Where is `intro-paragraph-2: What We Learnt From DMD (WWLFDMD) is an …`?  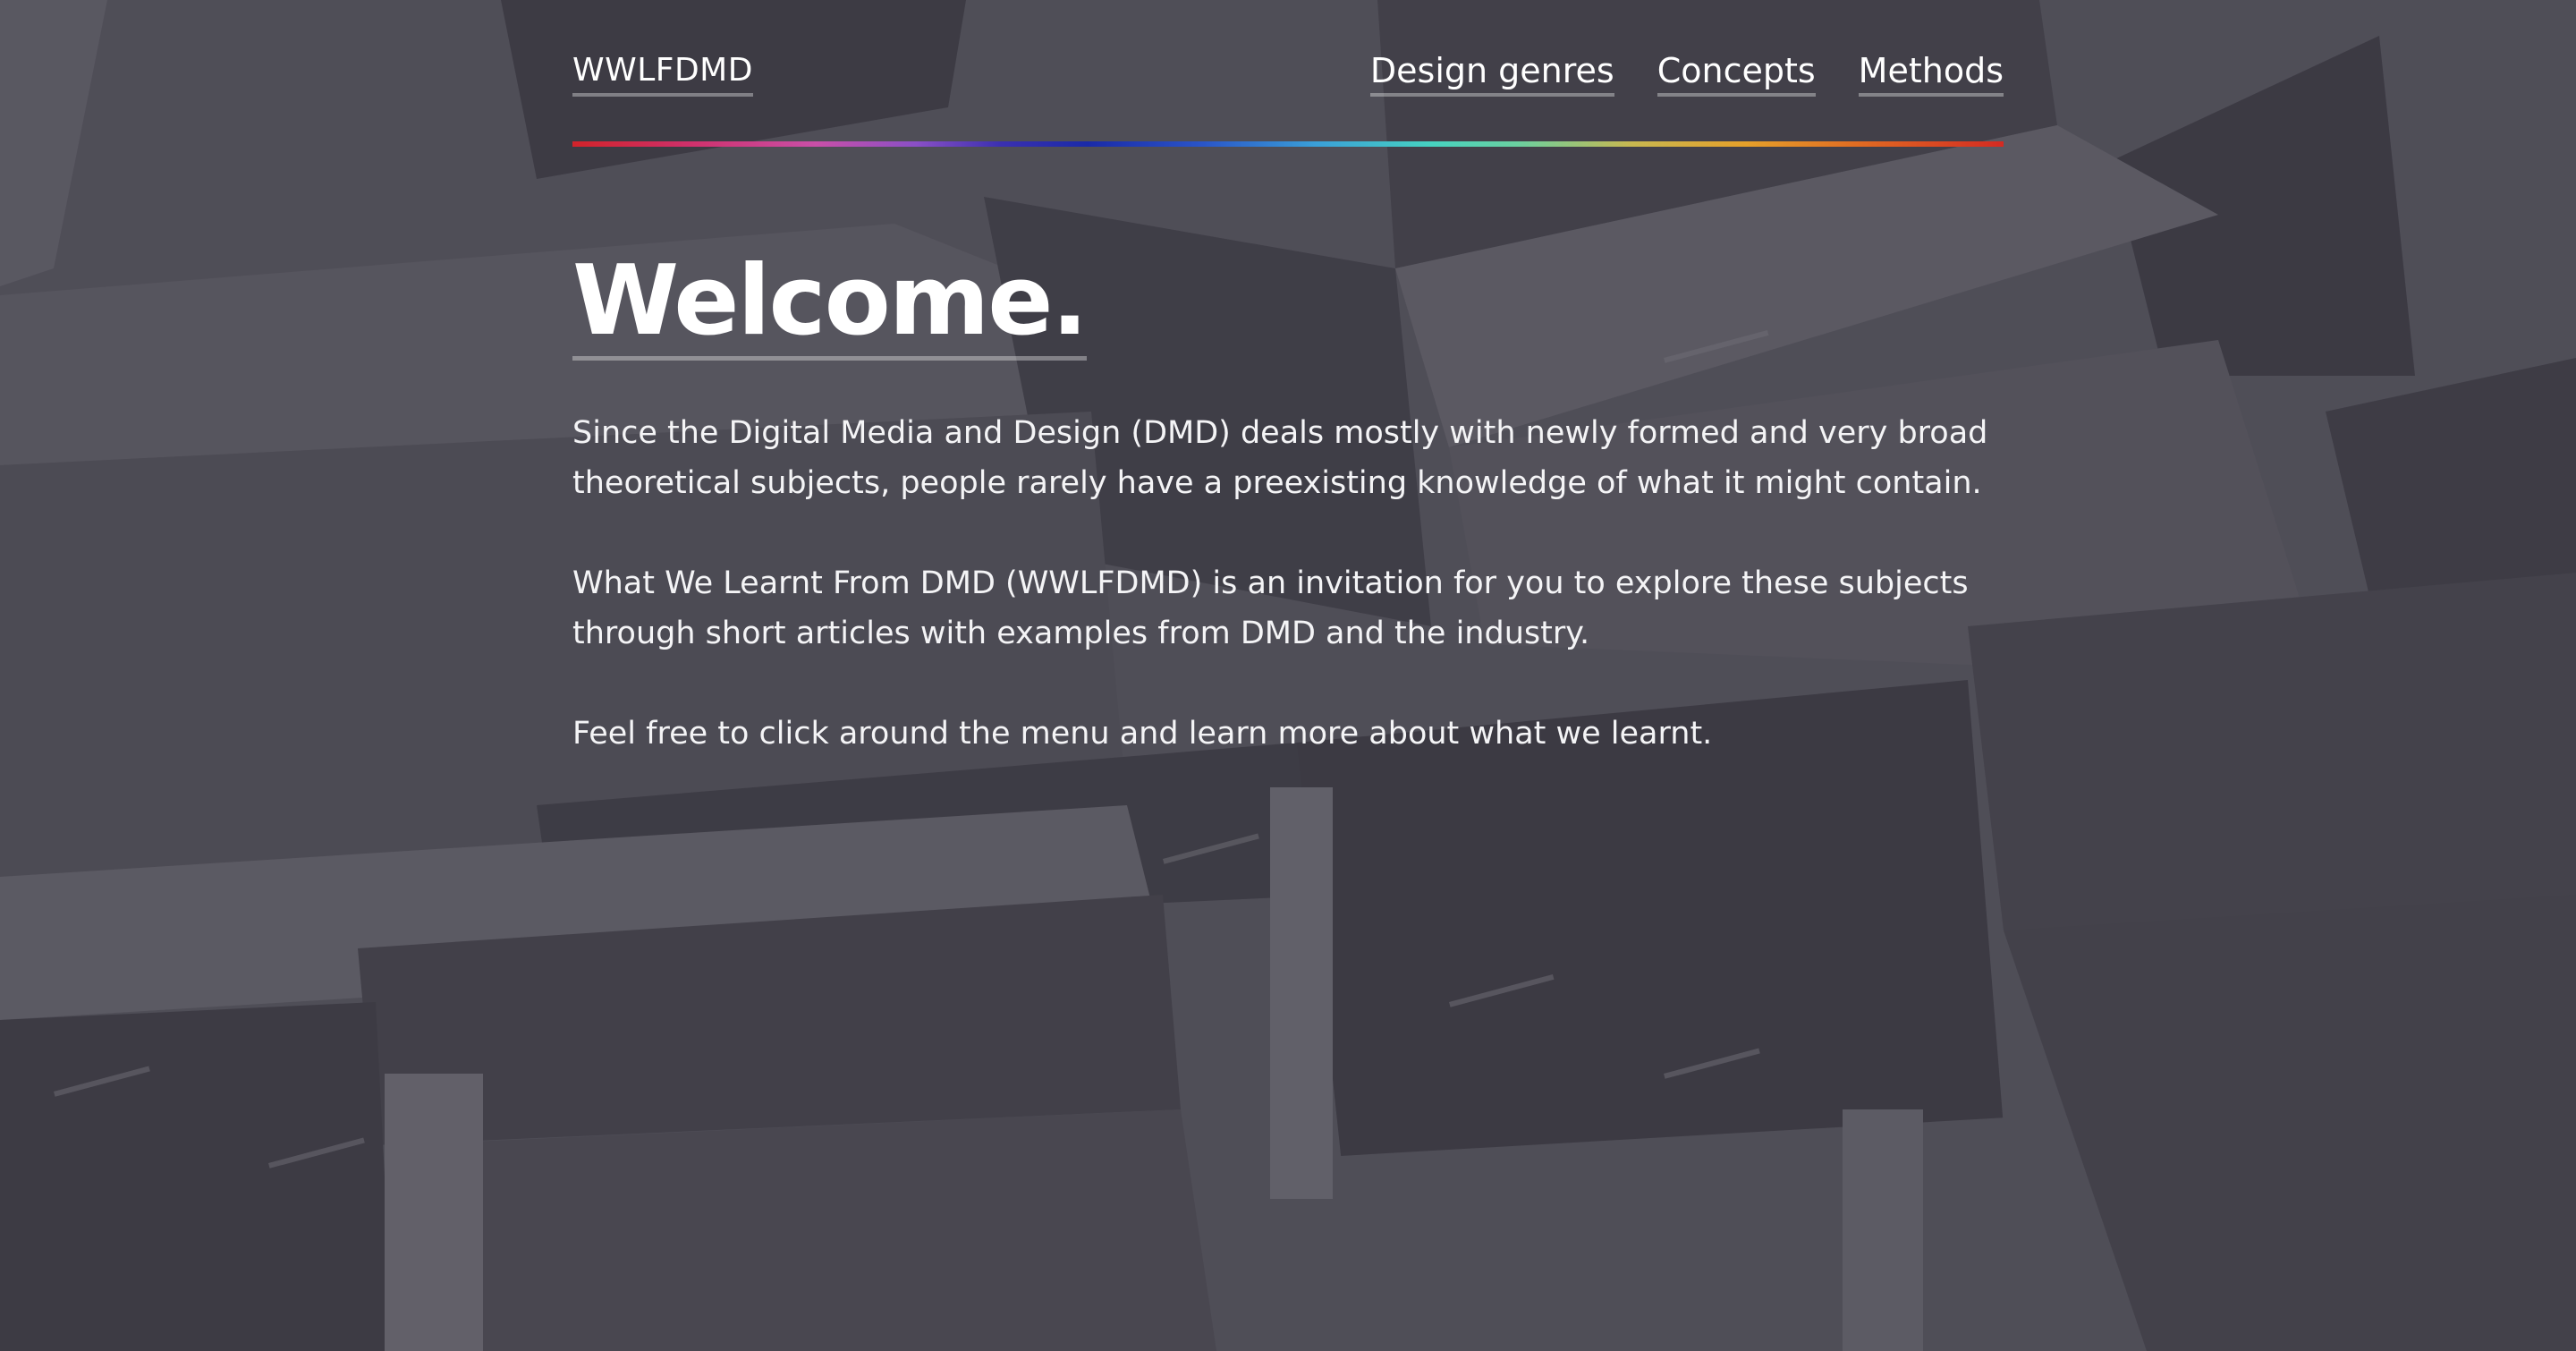 intro-paragraph-2: What We Learnt From DMD (WWLFDMD) is an … is located at coordinates (1270, 608).